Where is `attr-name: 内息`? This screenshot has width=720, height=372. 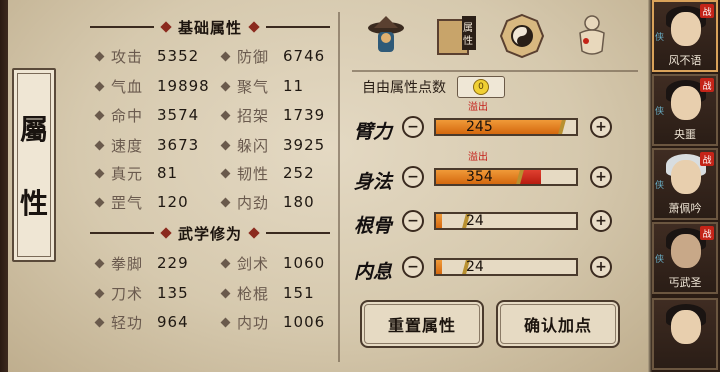
attr-name: 内息 is located at coordinates (373, 271).